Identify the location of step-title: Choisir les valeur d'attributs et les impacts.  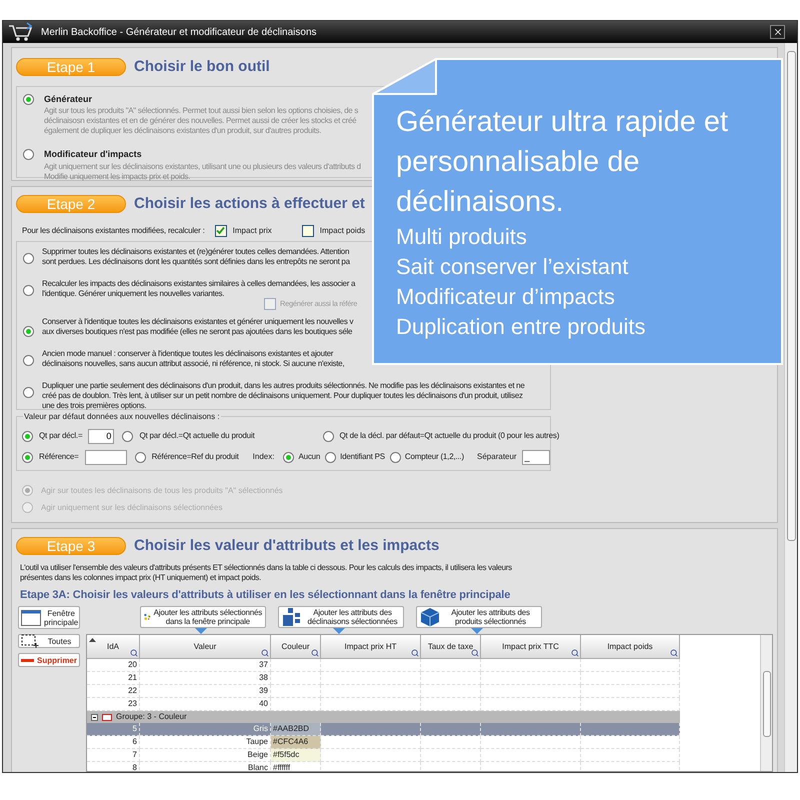
(287, 546).